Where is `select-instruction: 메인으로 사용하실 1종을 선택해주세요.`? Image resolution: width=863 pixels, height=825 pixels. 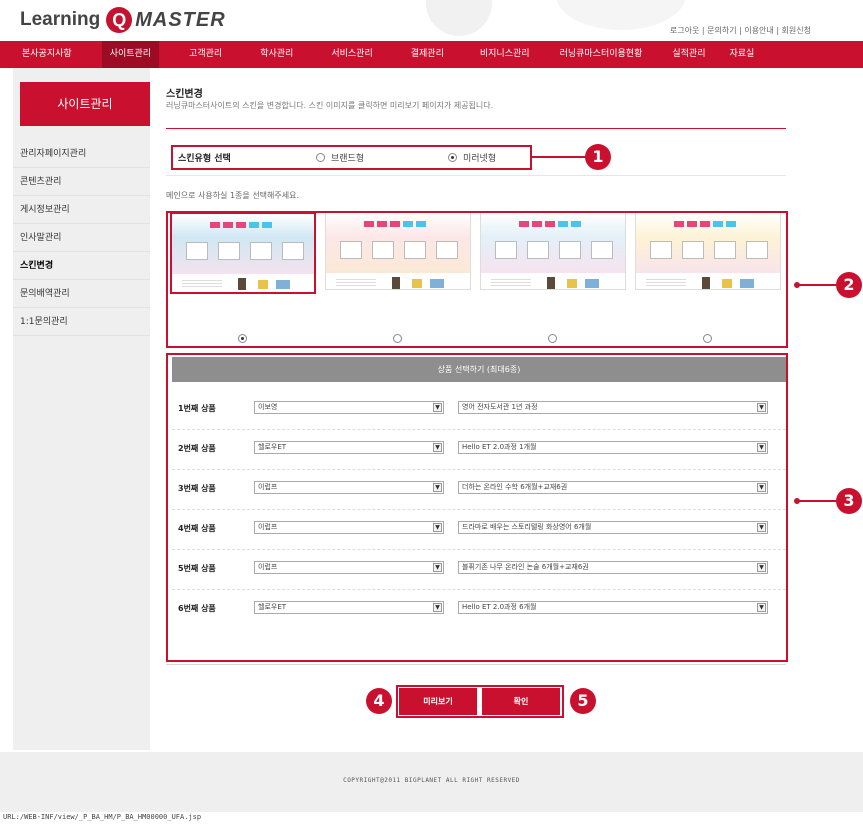
select-instruction: 메인으로 사용하실 1종을 선택해주세요. is located at coordinates (233, 195).